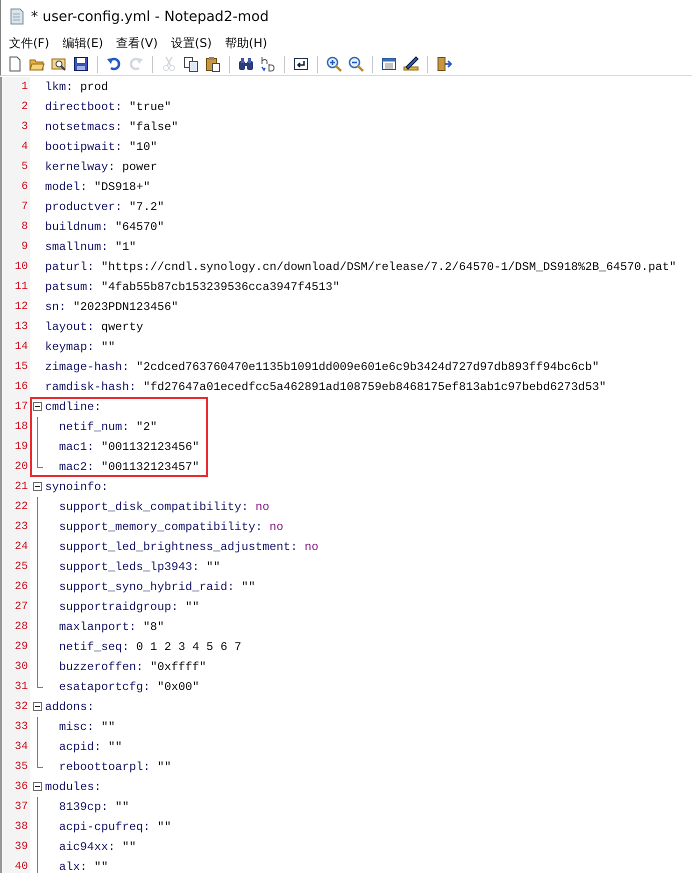  Describe the element at coordinates (73, 407) in the screenshot. I see `yaml-key: cmdline:` at that location.